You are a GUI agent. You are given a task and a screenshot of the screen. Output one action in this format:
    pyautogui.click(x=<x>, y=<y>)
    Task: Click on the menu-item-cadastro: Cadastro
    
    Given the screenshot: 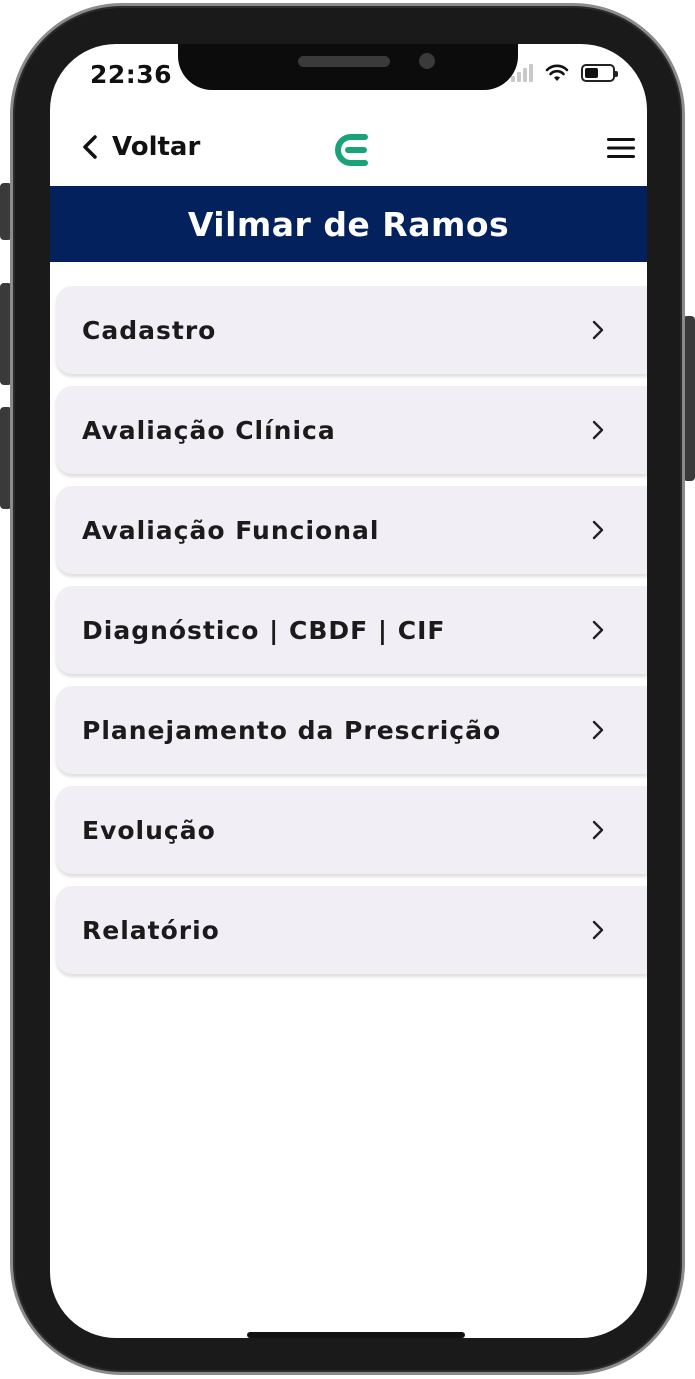 What is the action you would take?
    pyautogui.click(x=351, y=330)
    